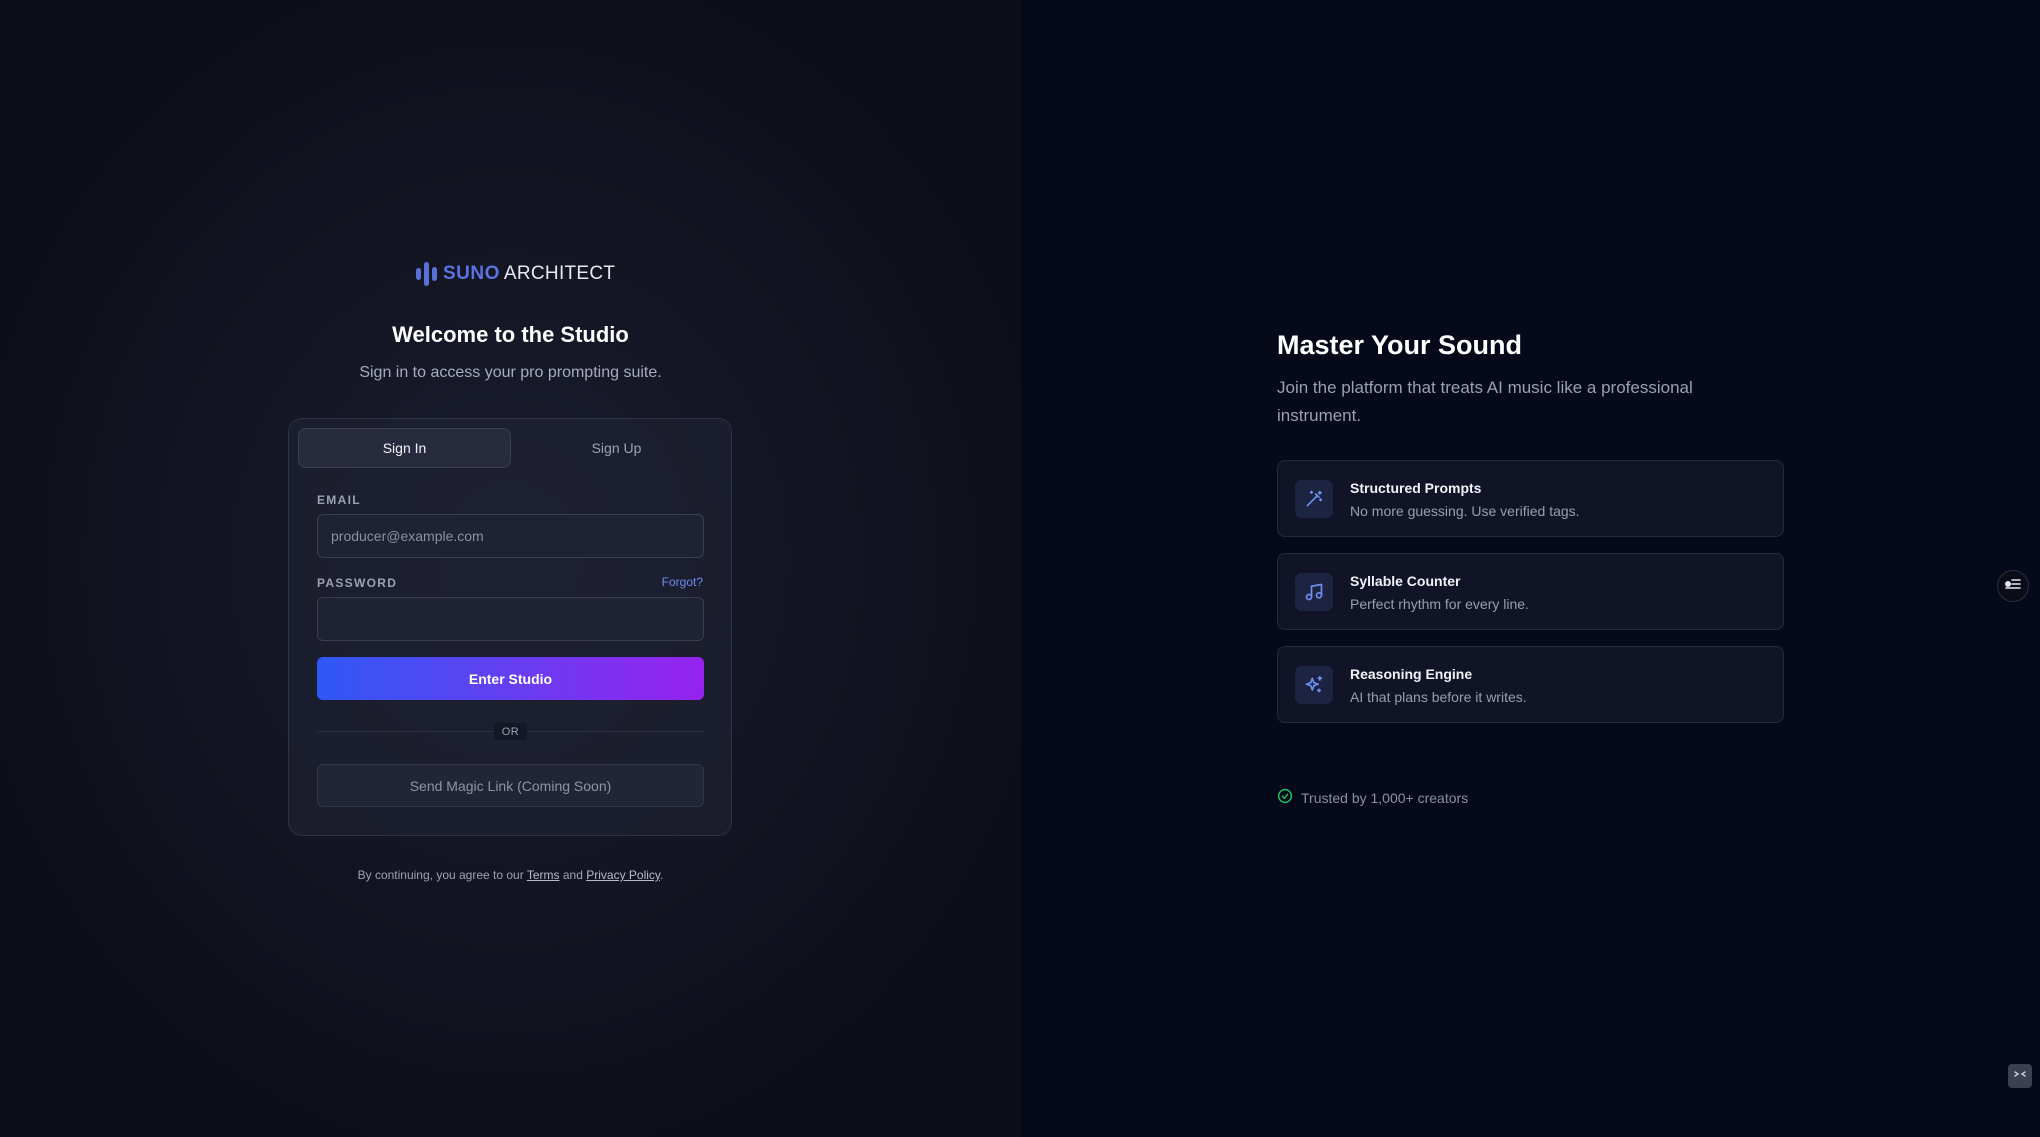 The height and width of the screenshot is (1137, 2040). Describe the element at coordinates (572, 875) in the screenshot. I see `legal-and: and` at that location.